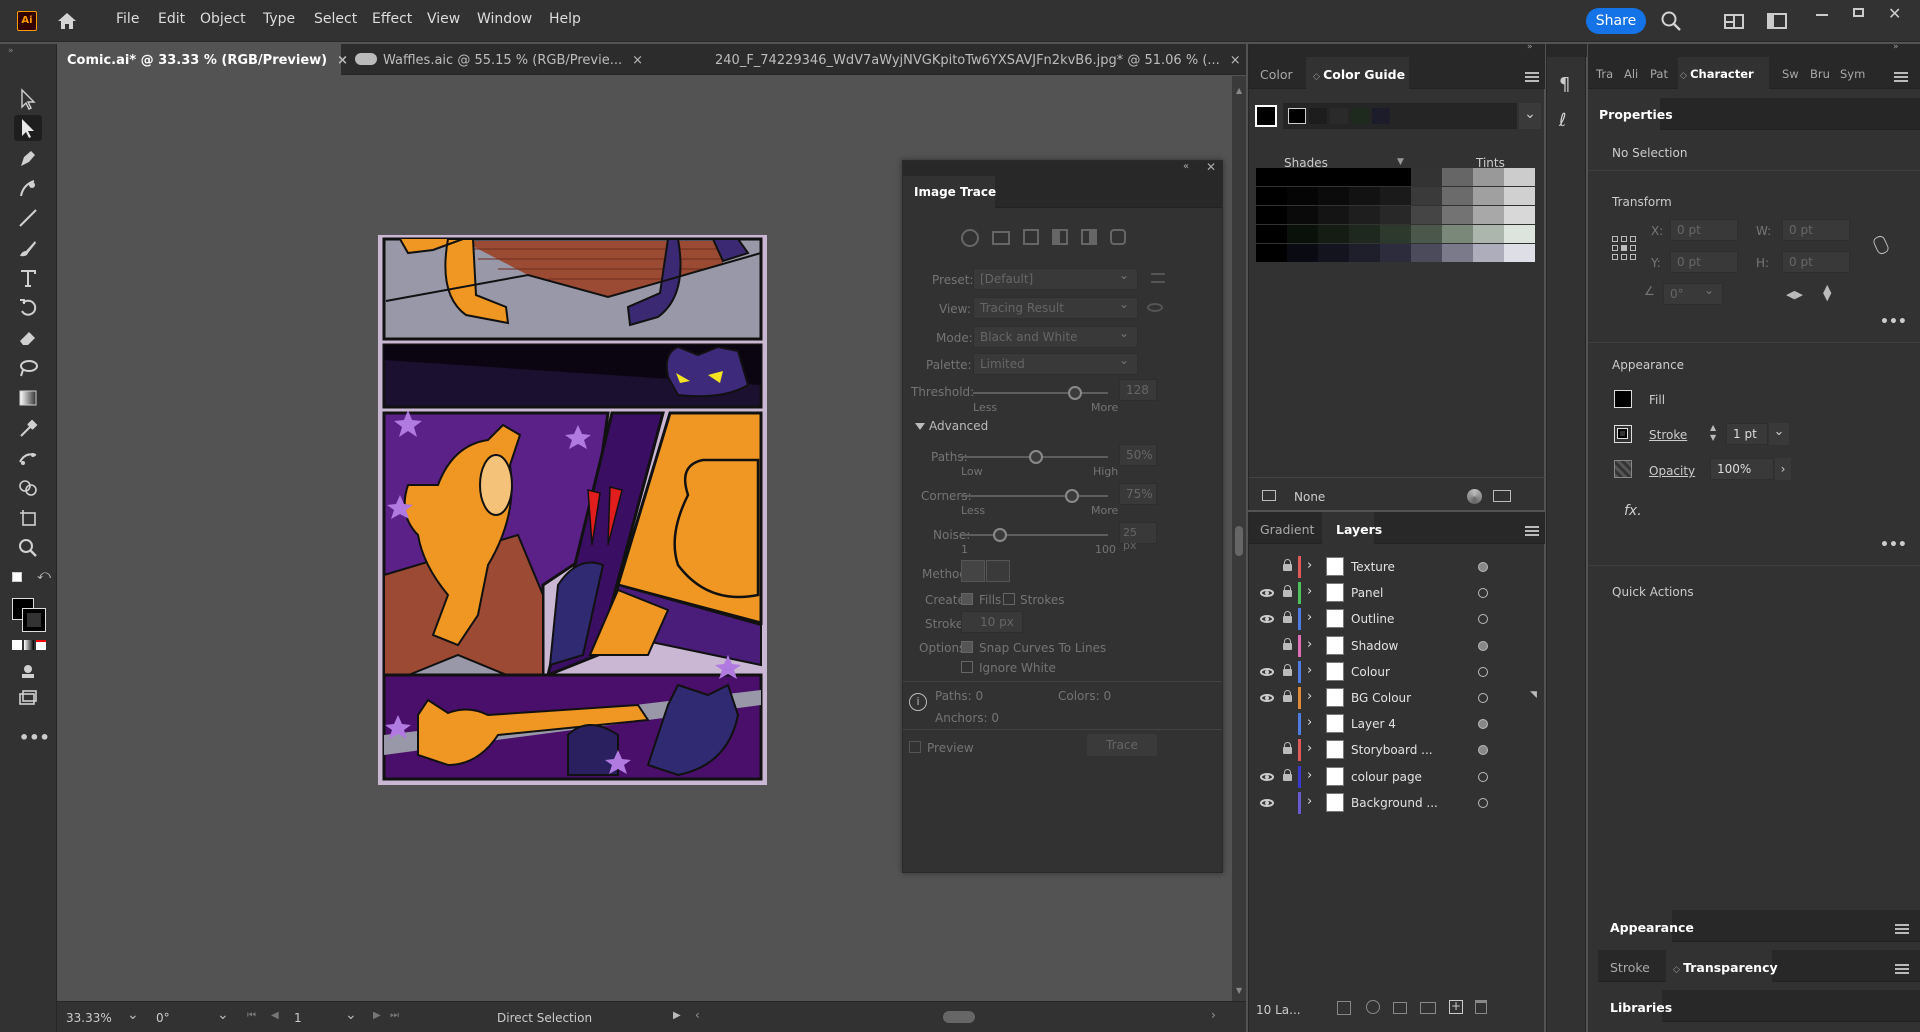 This screenshot has height=1032, width=1920. I want to click on flip-vertical-icon: ▲ ▼, so click(1827, 292).